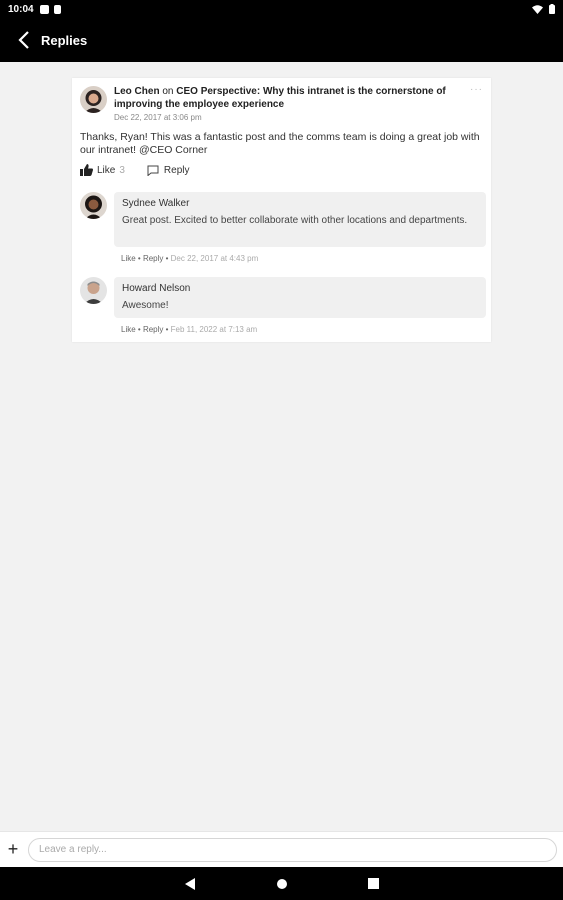 Image resolution: width=563 pixels, height=900 pixels. I want to click on nav-back-button, so click(190, 884).